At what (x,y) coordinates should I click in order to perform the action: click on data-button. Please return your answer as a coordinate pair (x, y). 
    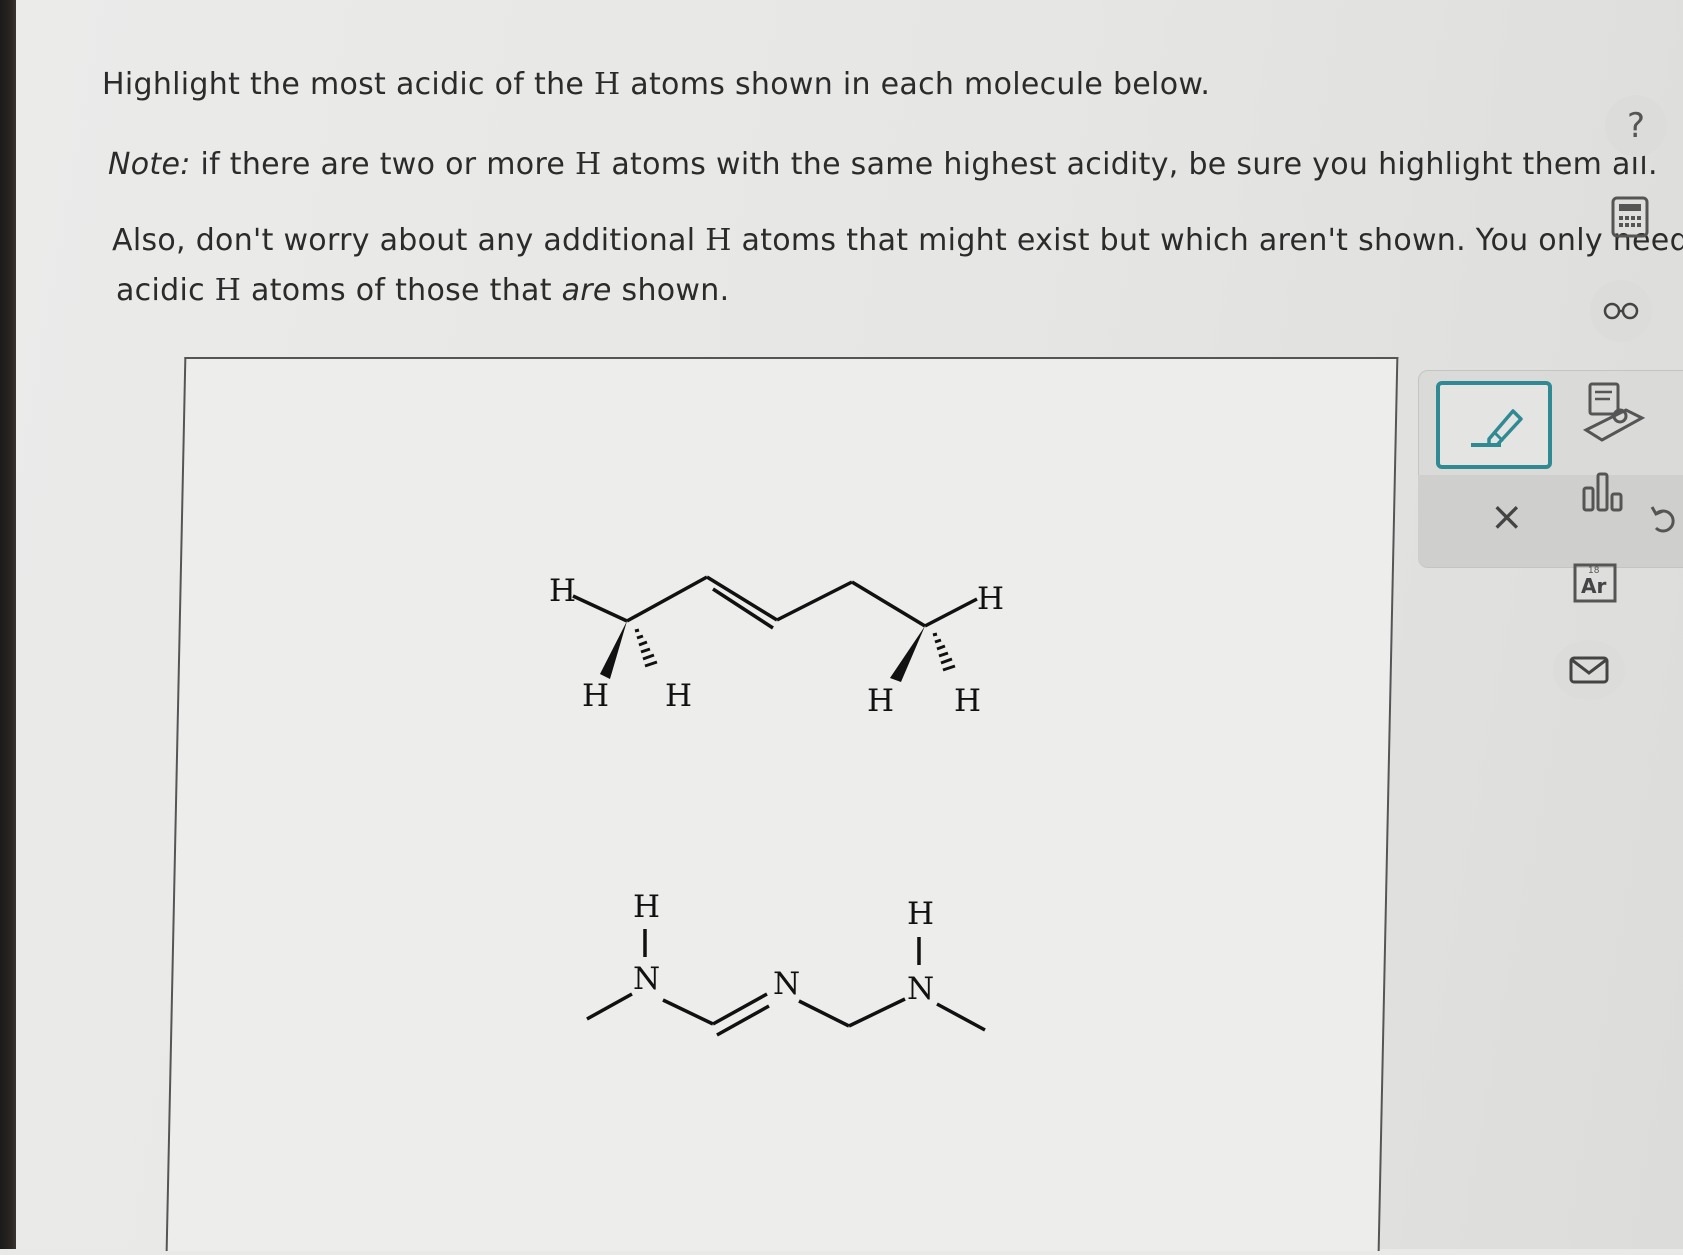
    Looking at the image, I should click on (1603, 494).